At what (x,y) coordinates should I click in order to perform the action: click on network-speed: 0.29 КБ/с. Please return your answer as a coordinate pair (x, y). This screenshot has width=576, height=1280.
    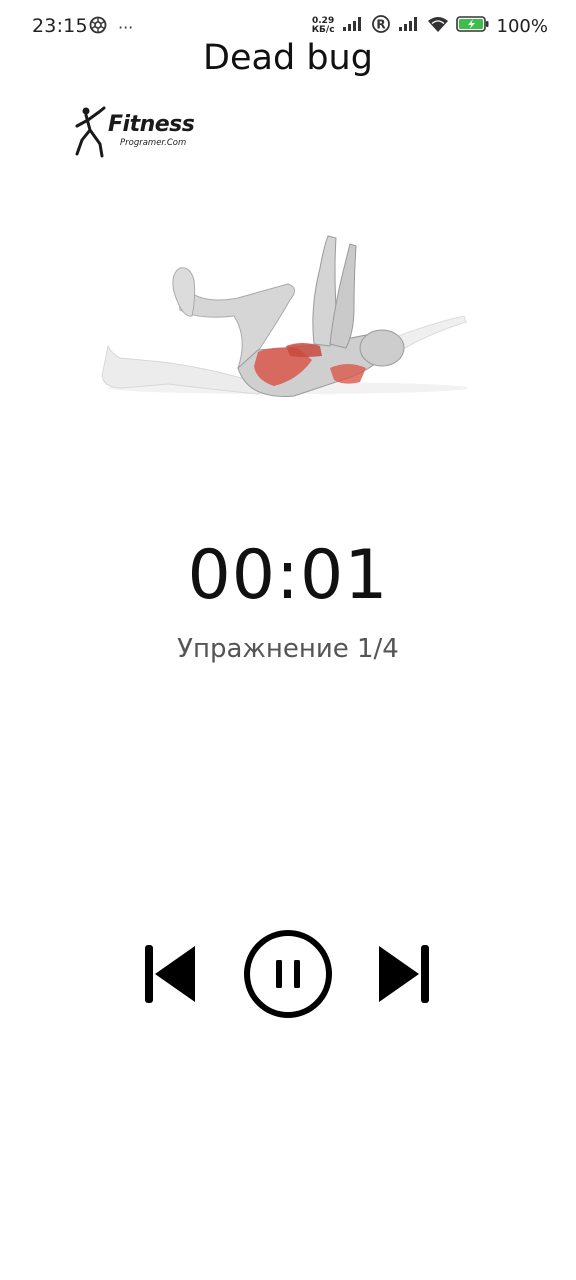
    Looking at the image, I should click on (323, 25).